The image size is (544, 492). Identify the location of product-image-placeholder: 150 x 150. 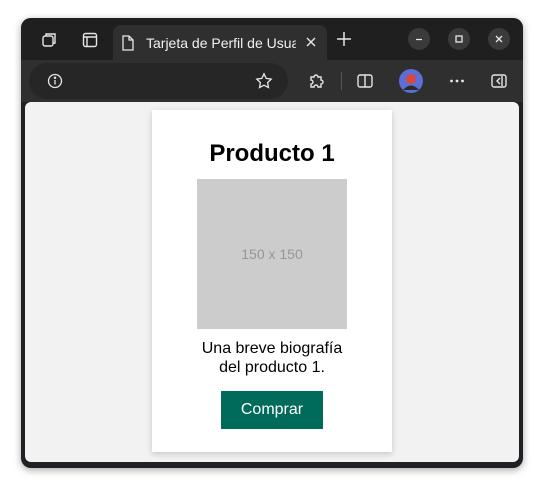
(272, 254).